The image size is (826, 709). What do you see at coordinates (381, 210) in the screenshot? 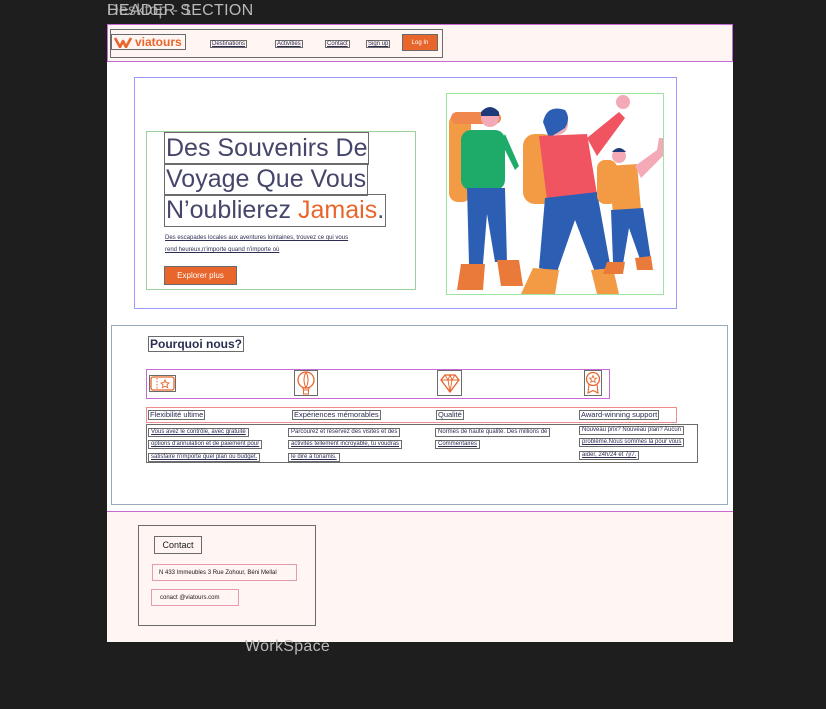
I see `hero-title-period: .` at bounding box center [381, 210].